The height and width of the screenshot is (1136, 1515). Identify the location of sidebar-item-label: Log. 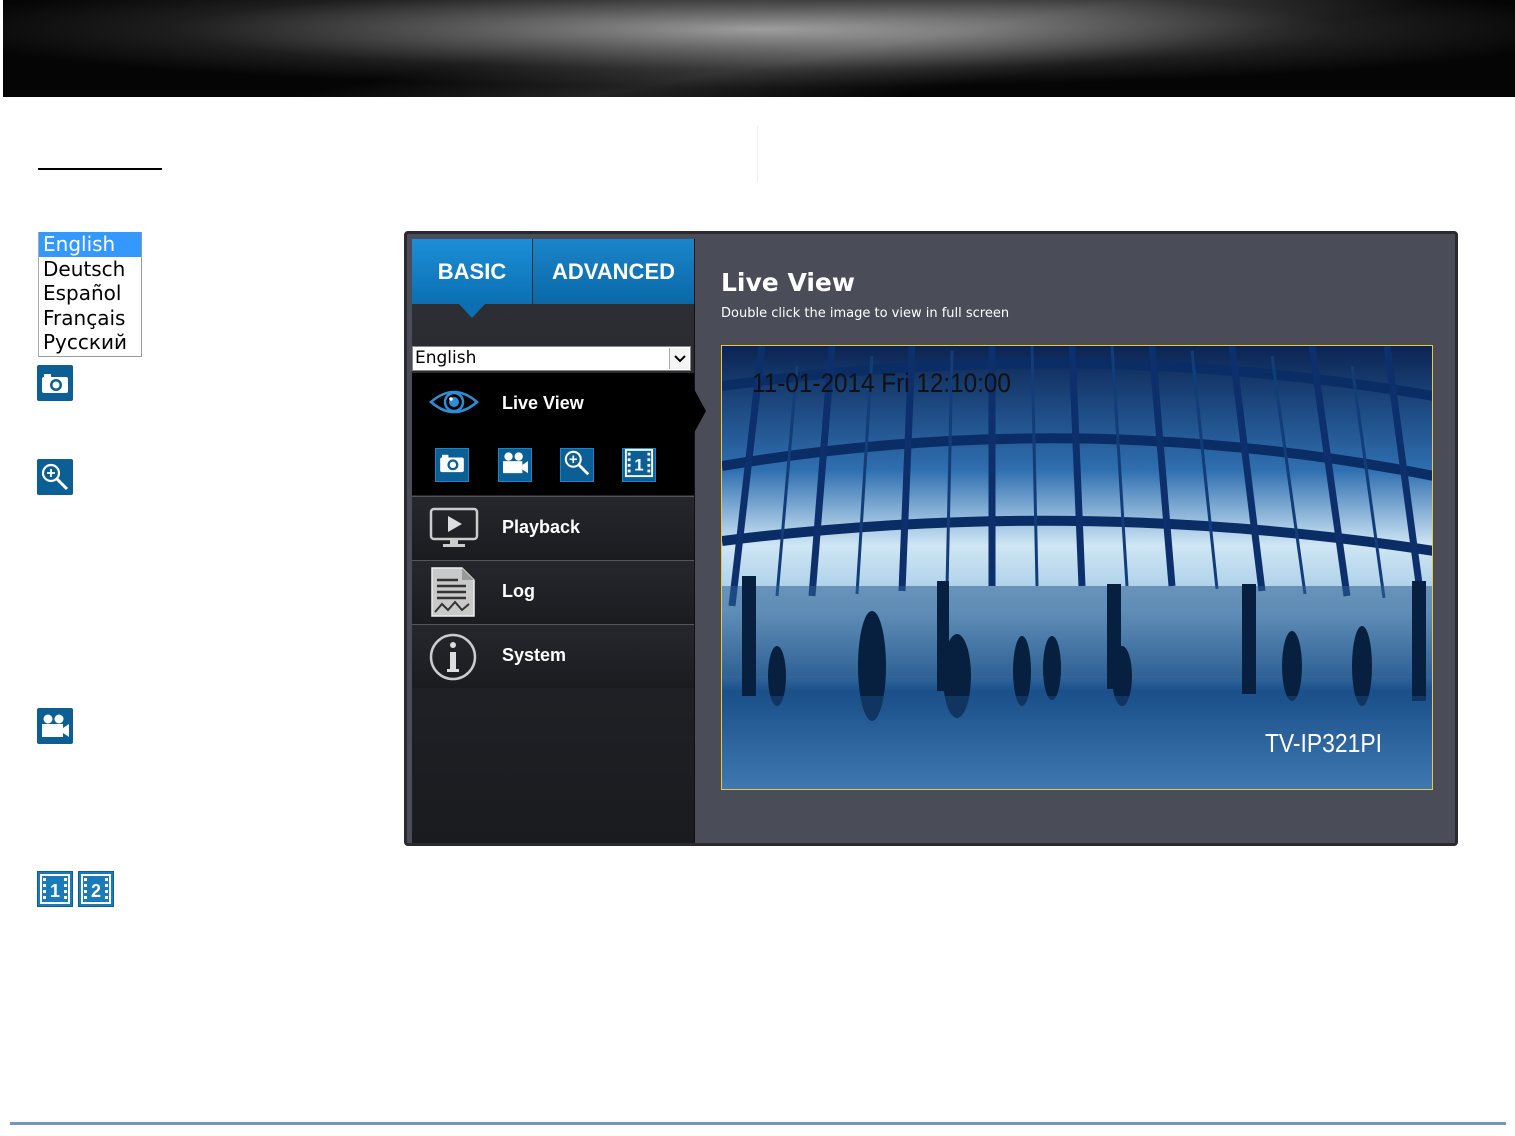
(518, 591).